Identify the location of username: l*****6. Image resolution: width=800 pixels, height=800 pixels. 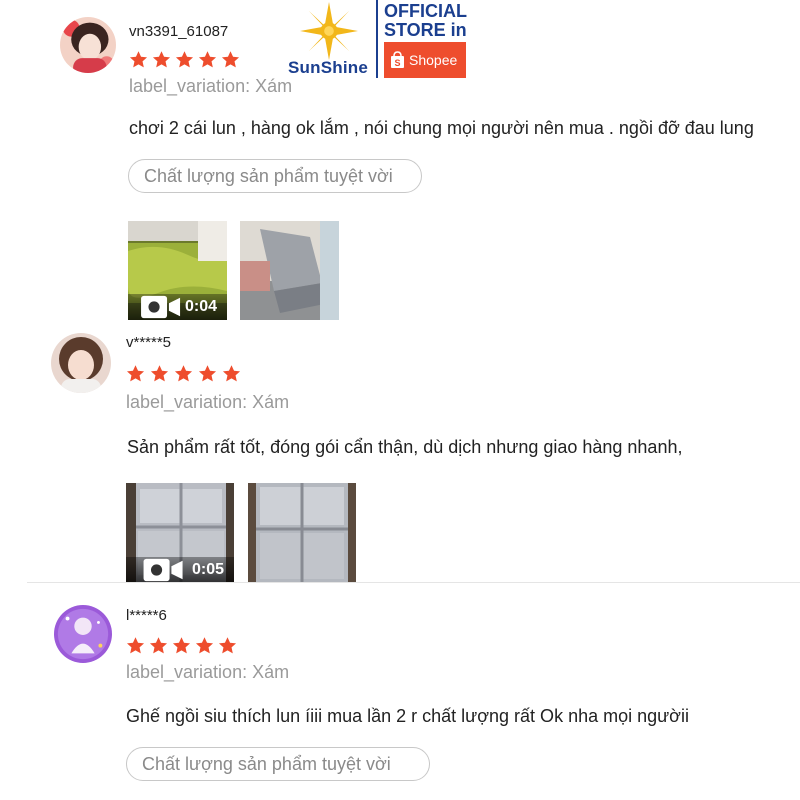
(146, 615).